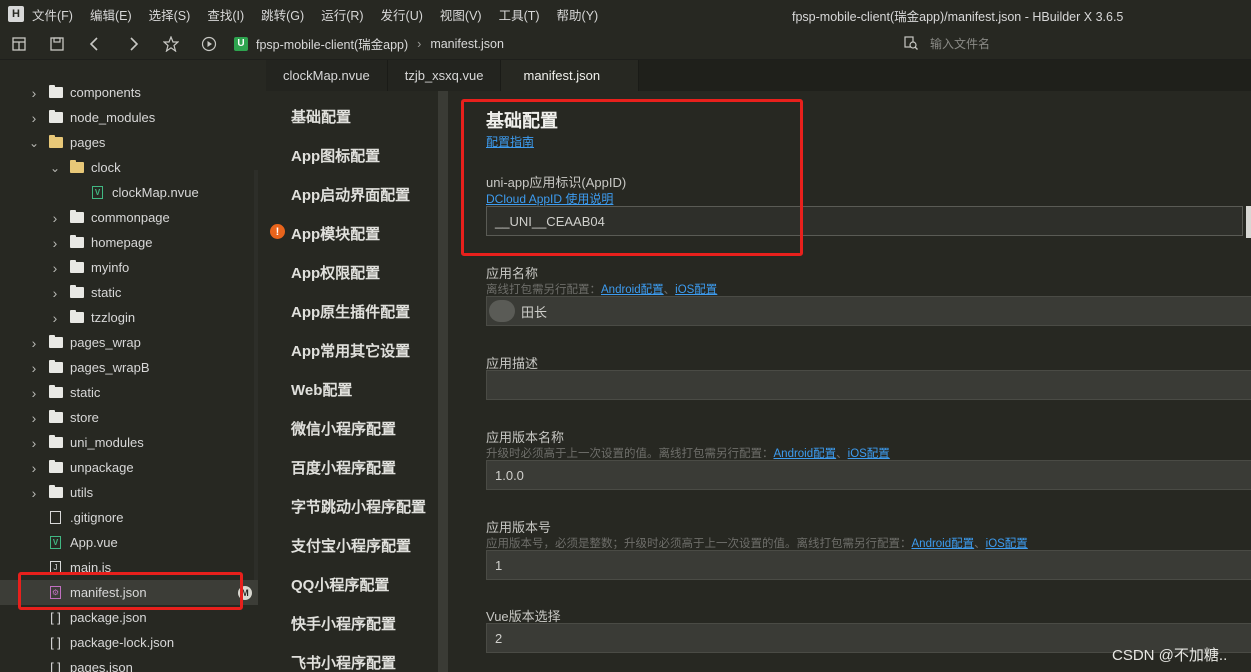  What do you see at coordinates (129, 342) in the screenshot?
I see `tree-folder: › pages_wrap` at bounding box center [129, 342].